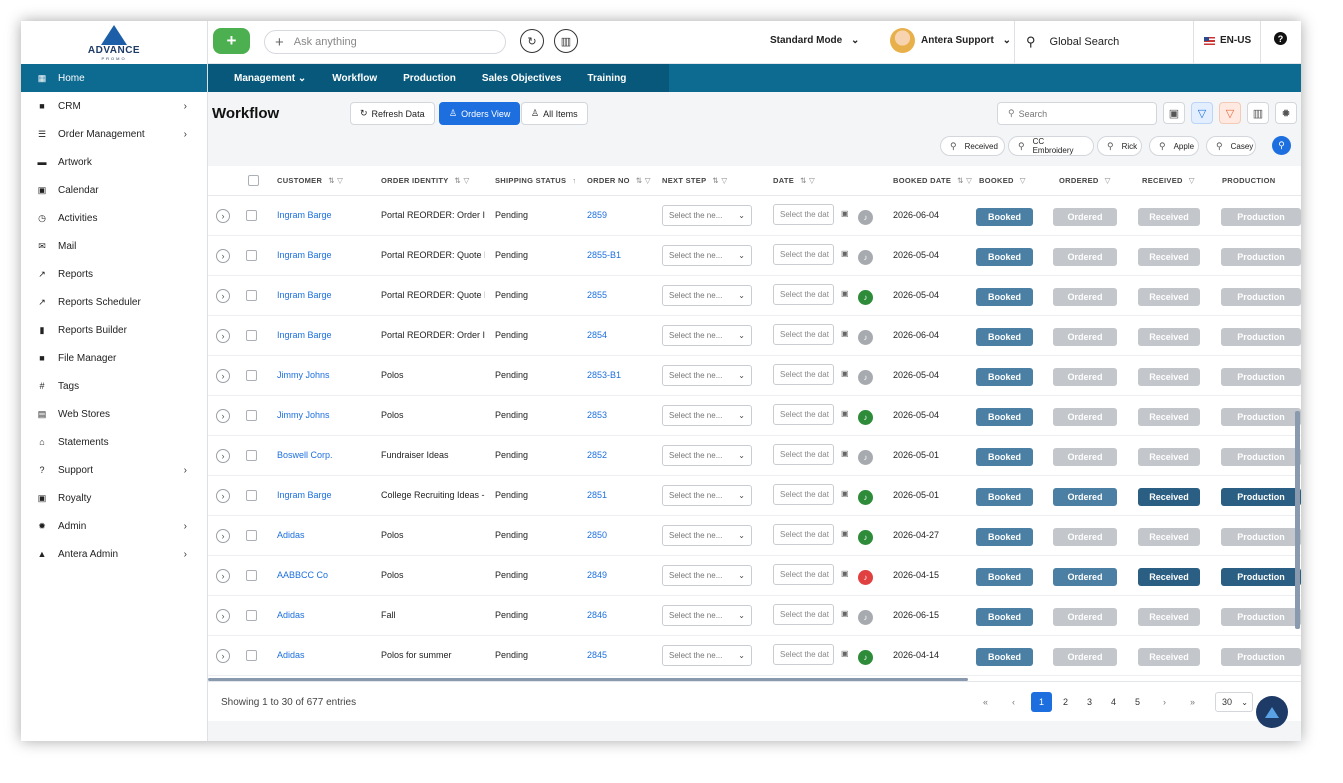 The image size is (1343, 783). What do you see at coordinates (1192, 702) in the screenshot?
I see `last-page-button: »` at bounding box center [1192, 702].